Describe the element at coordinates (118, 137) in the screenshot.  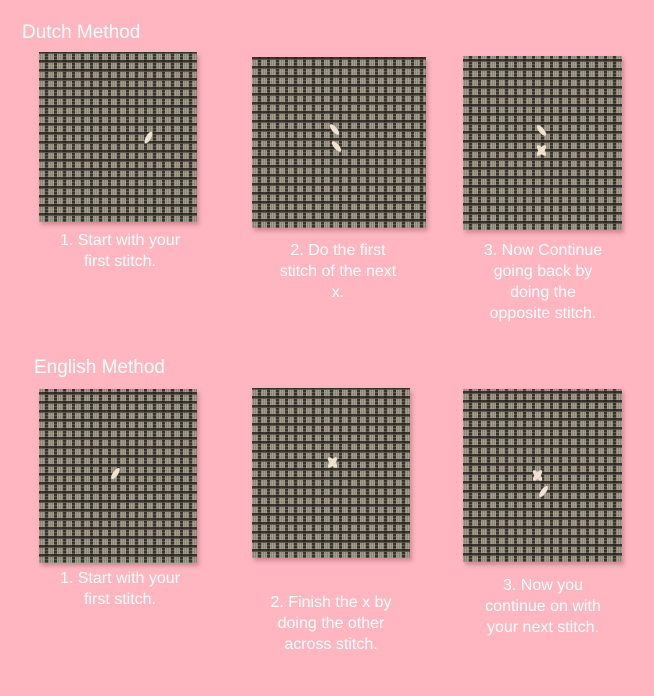
I see `dutch-step1-photo` at that location.